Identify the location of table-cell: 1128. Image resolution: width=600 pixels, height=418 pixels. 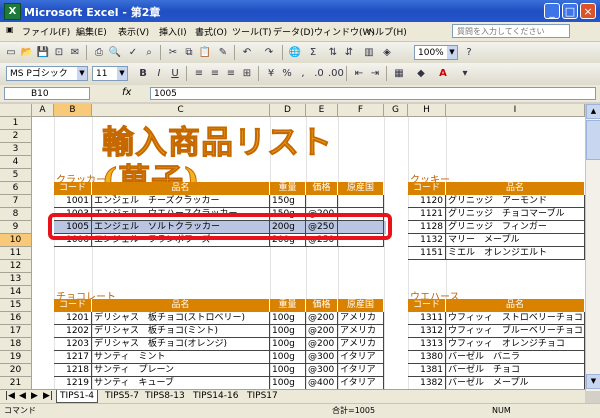
(427, 227).